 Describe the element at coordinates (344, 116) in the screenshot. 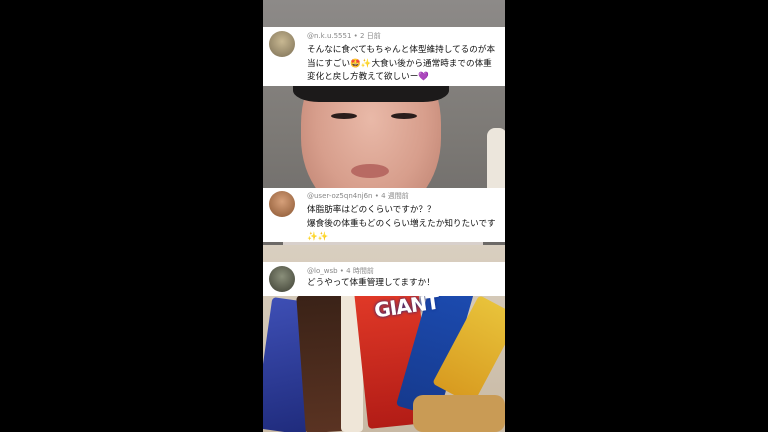

I see `left-eye` at that location.